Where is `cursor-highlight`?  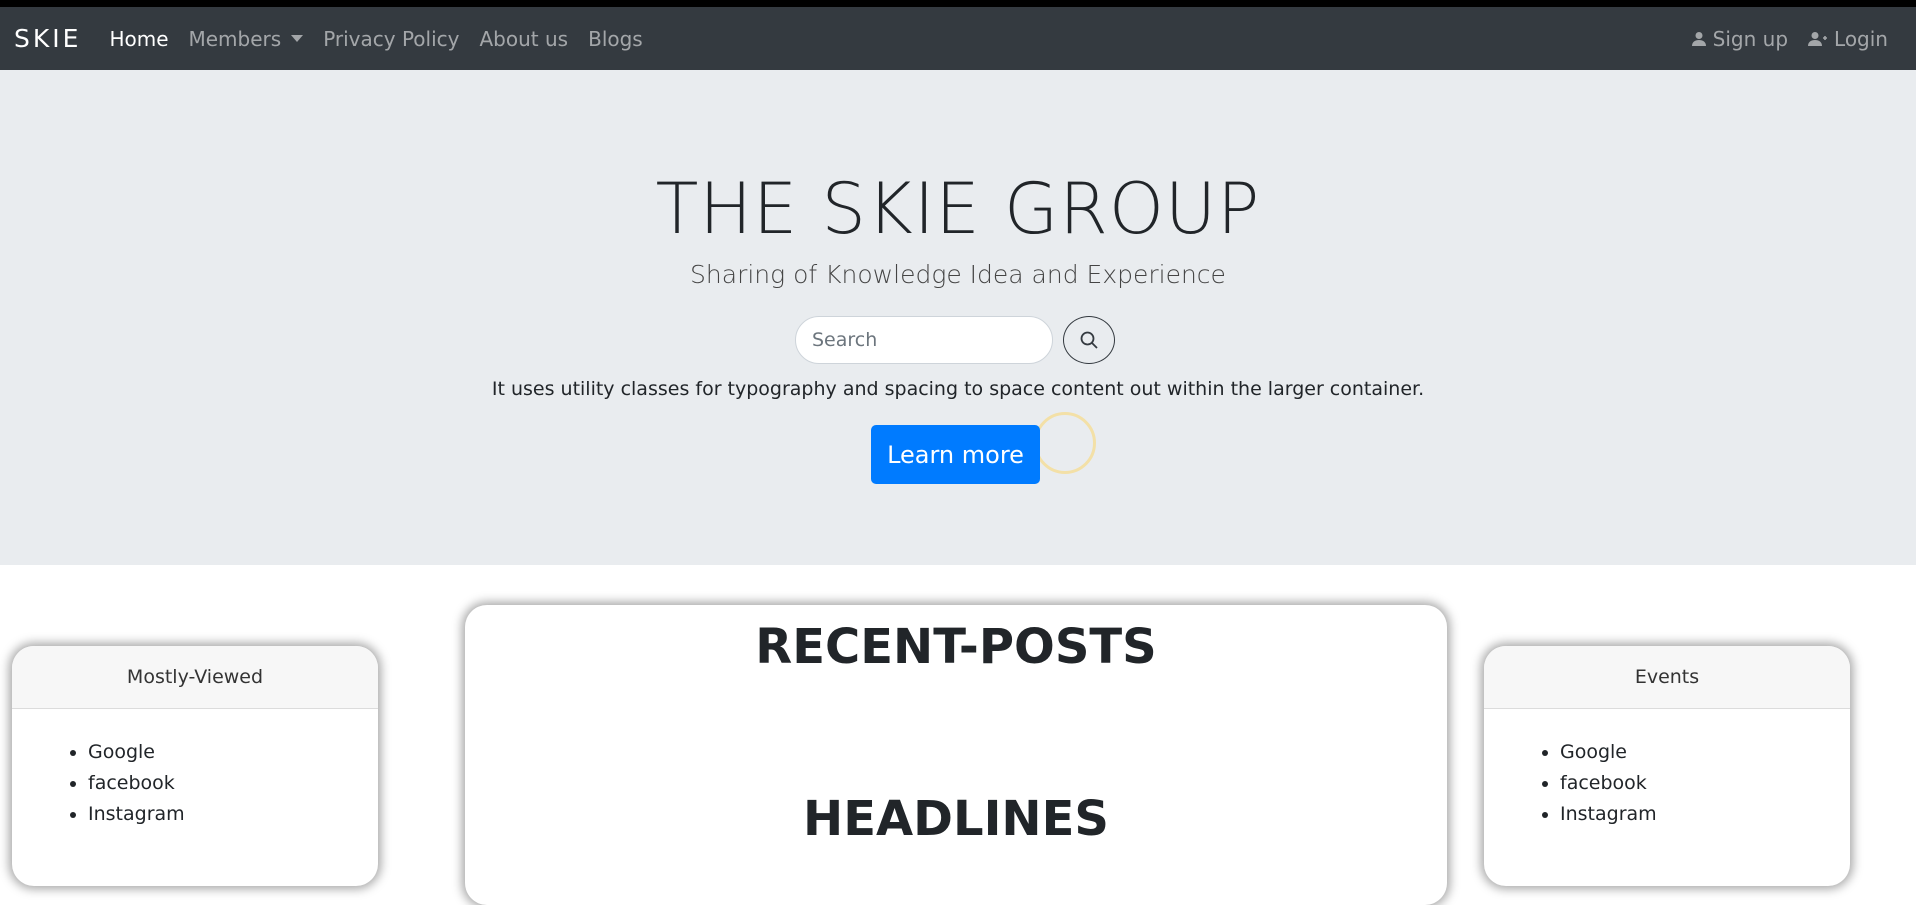
cursor-highlight is located at coordinates (1065, 443).